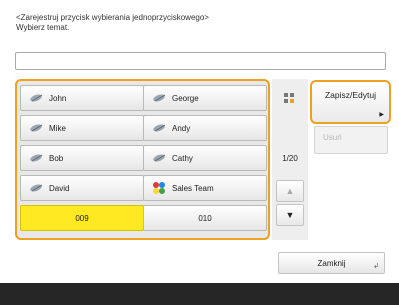 The height and width of the screenshot is (305, 399). Describe the element at coordinates (350, 95) in the screenshot. I see `save-edit-label: Zapisz/Edytuj` at that location.